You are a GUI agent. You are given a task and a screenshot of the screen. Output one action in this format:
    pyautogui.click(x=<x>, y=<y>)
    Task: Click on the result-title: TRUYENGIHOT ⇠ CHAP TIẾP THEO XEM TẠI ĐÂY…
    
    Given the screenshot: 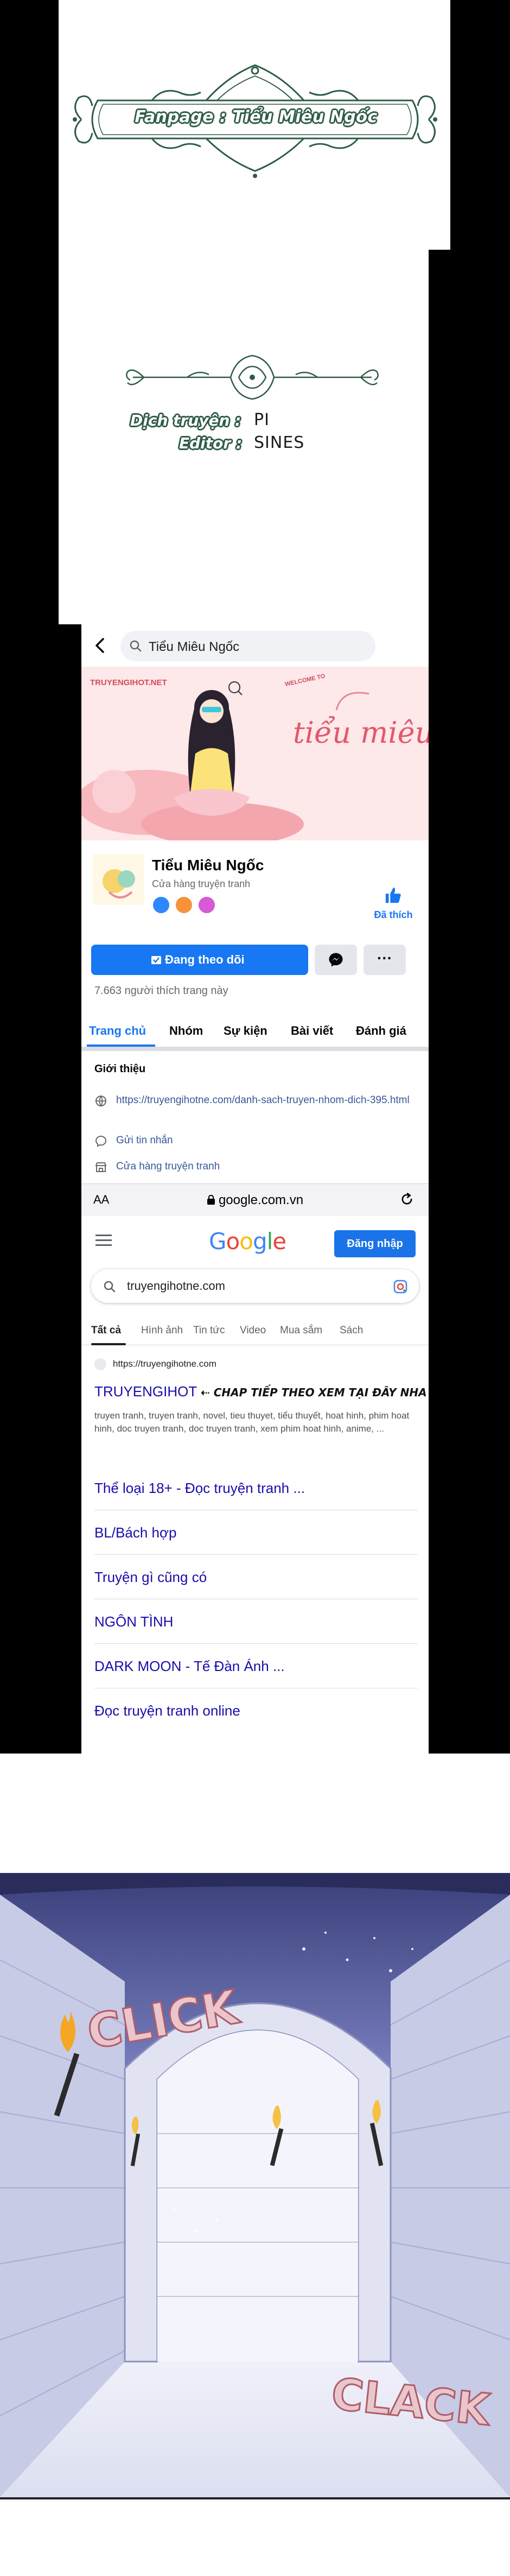 What is the action you would take?
    pyautogui.click(x=260, y=1391)
    